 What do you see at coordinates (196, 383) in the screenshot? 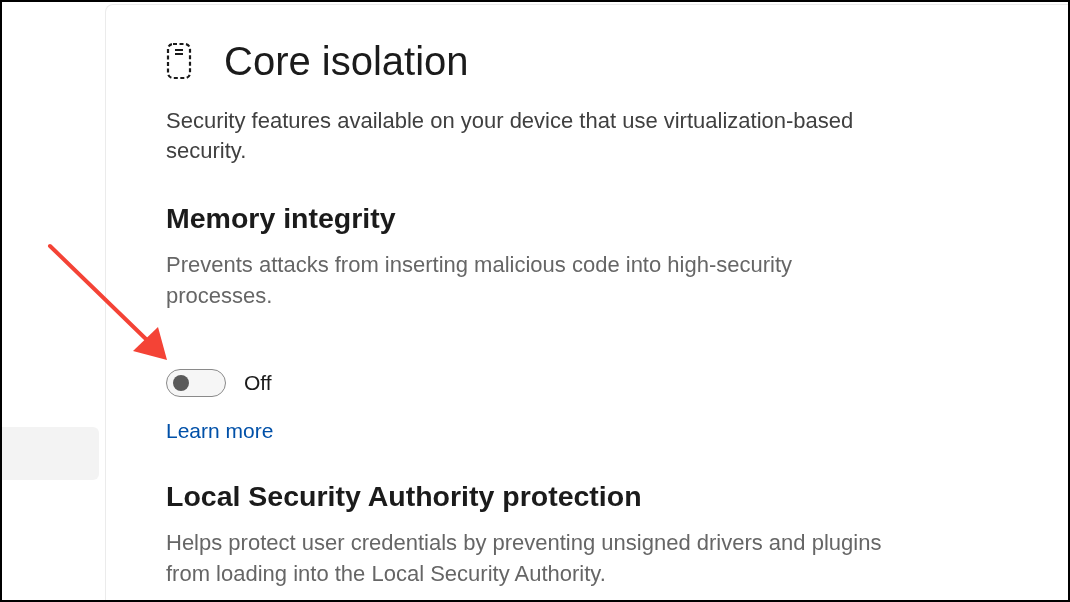
I see `toggle-switch` at bounding box center [196, 383].